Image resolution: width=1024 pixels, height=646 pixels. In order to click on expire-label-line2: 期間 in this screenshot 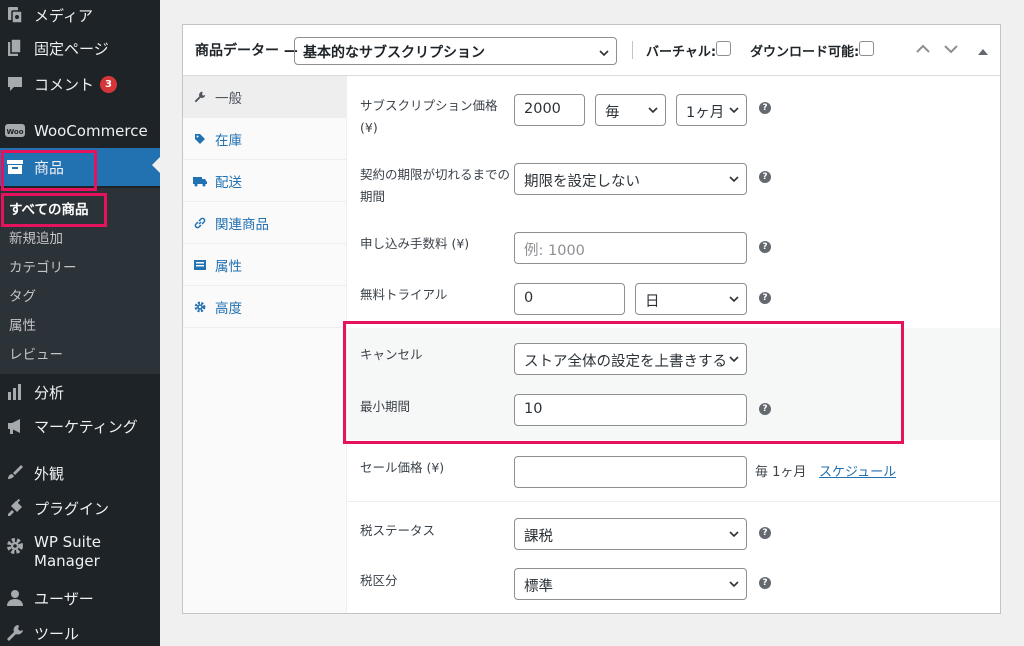, I will do `click(373, 196)`.